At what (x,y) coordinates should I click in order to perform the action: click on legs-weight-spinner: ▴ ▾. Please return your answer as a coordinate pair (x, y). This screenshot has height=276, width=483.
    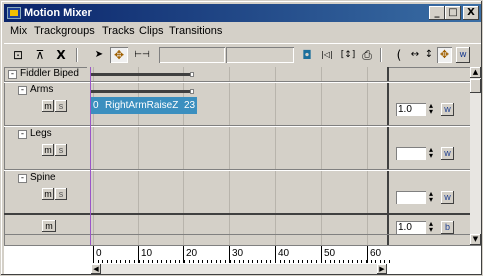
    Looking at the image, I should click on (431, 153).